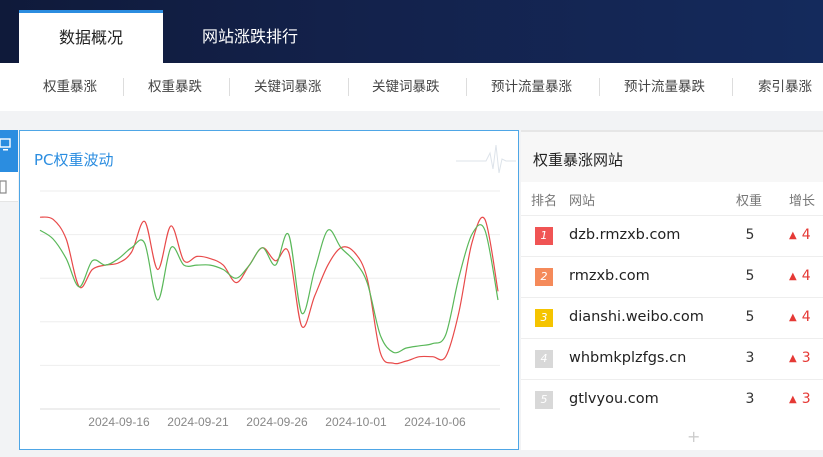 The image size is (823, 457). Describe the element at coordinates (544, 359) in the screenshot. I see `rank-badge: 4` at that location.